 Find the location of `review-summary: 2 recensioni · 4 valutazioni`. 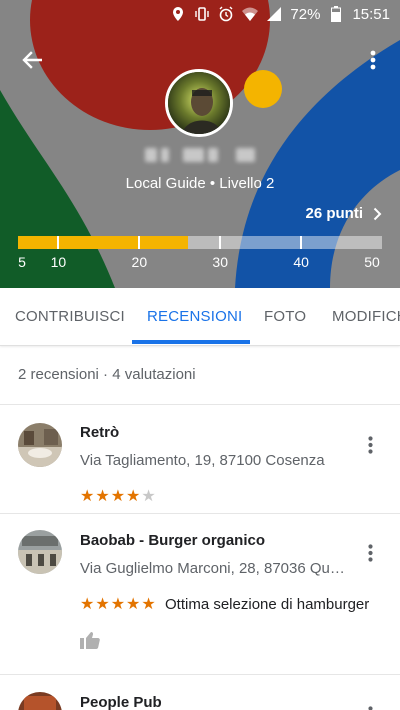

review-summary: 2 recensioni · 4 valutazioni is located at coordinates (107, 374).